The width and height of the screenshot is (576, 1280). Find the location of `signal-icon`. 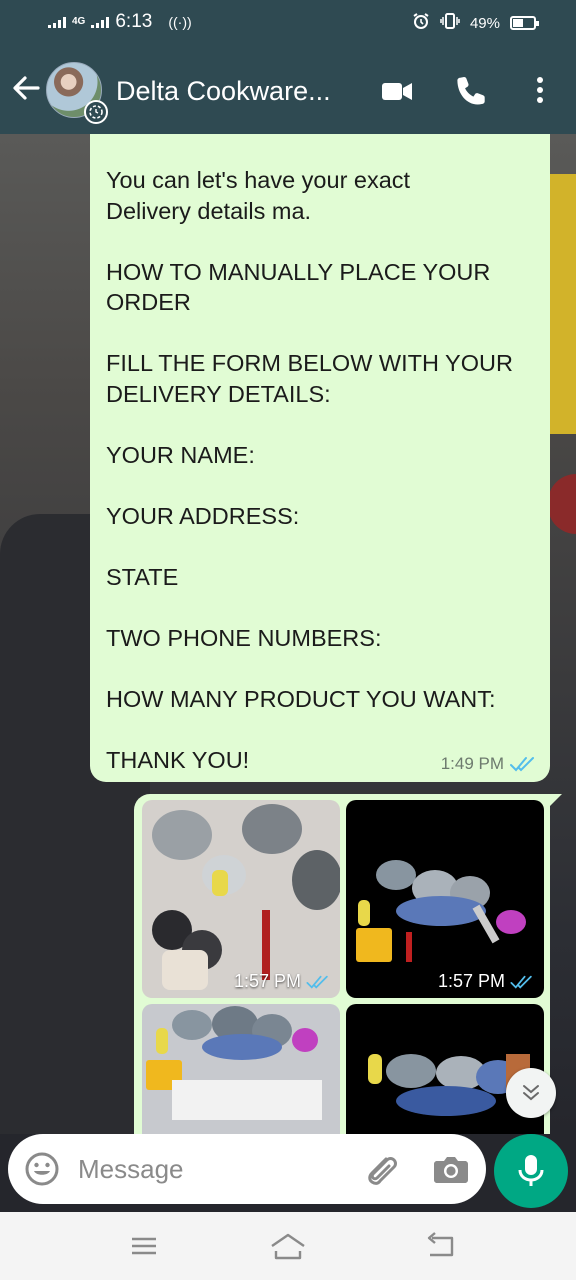

signal-icon is located at coordinates (57, 22).